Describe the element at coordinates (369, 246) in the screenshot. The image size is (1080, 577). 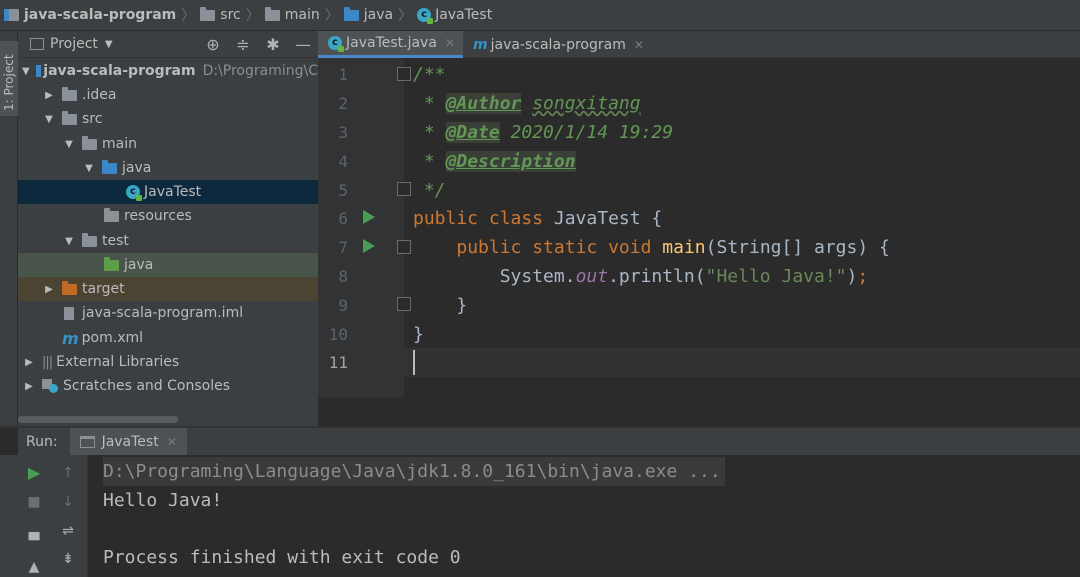
I see `run-main-icon` at that location.